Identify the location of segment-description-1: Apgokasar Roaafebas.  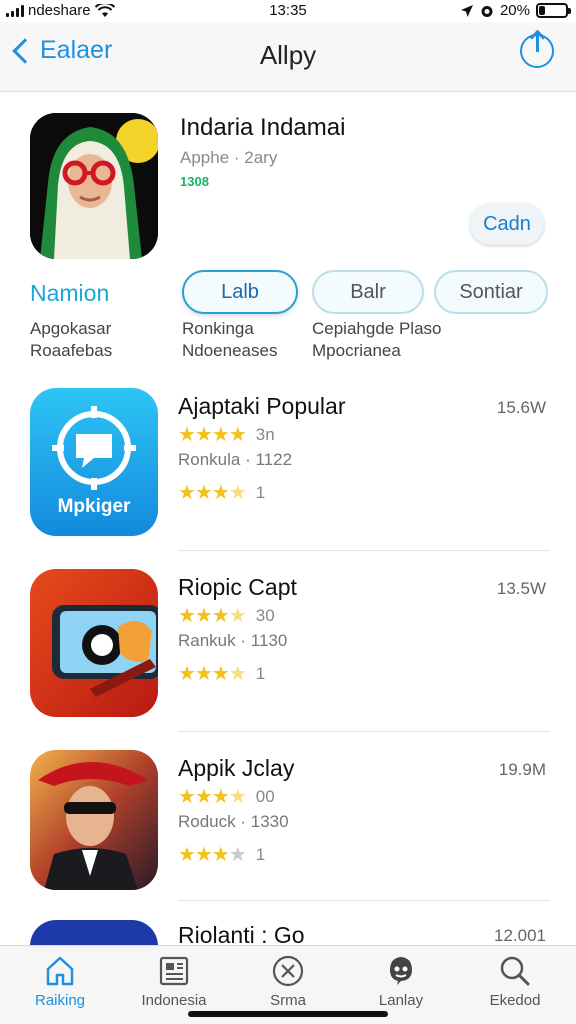
(71, 340).